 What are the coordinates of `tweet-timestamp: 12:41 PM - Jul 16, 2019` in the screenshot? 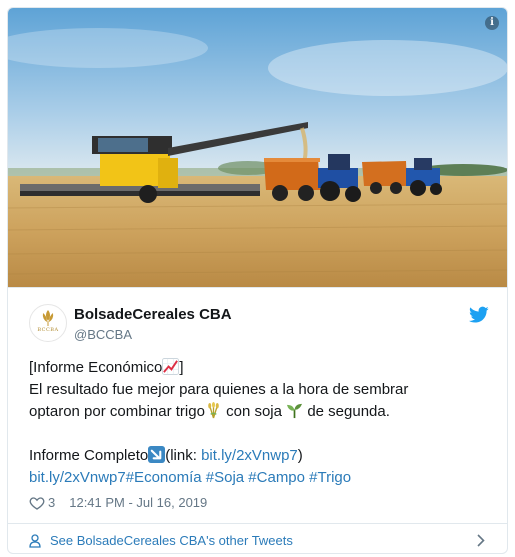 It's located at (138, 502).